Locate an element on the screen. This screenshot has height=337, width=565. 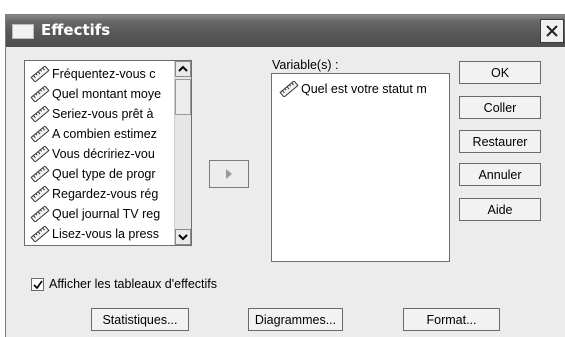
list-item: Quel journal TV reg is located at coordinates (100, 214).